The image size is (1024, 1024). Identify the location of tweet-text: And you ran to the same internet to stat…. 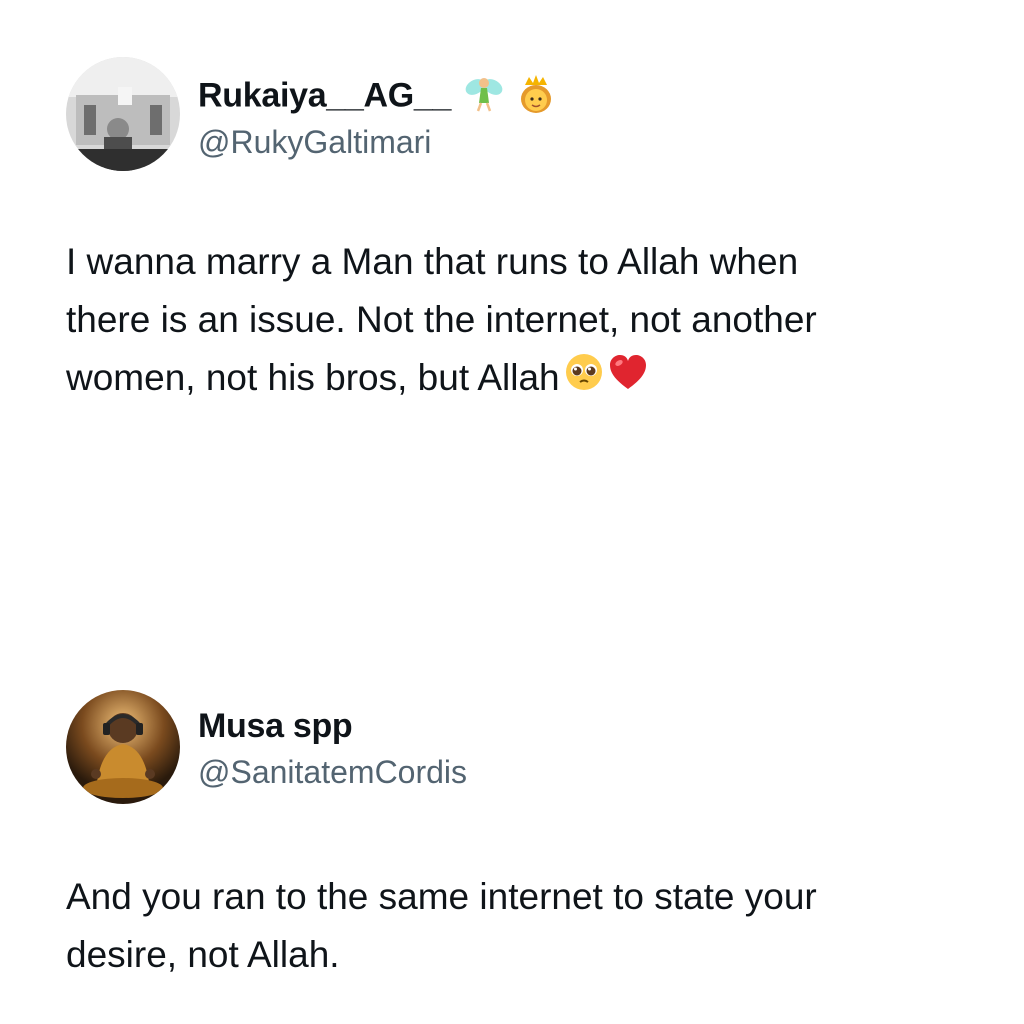
(516, 926).